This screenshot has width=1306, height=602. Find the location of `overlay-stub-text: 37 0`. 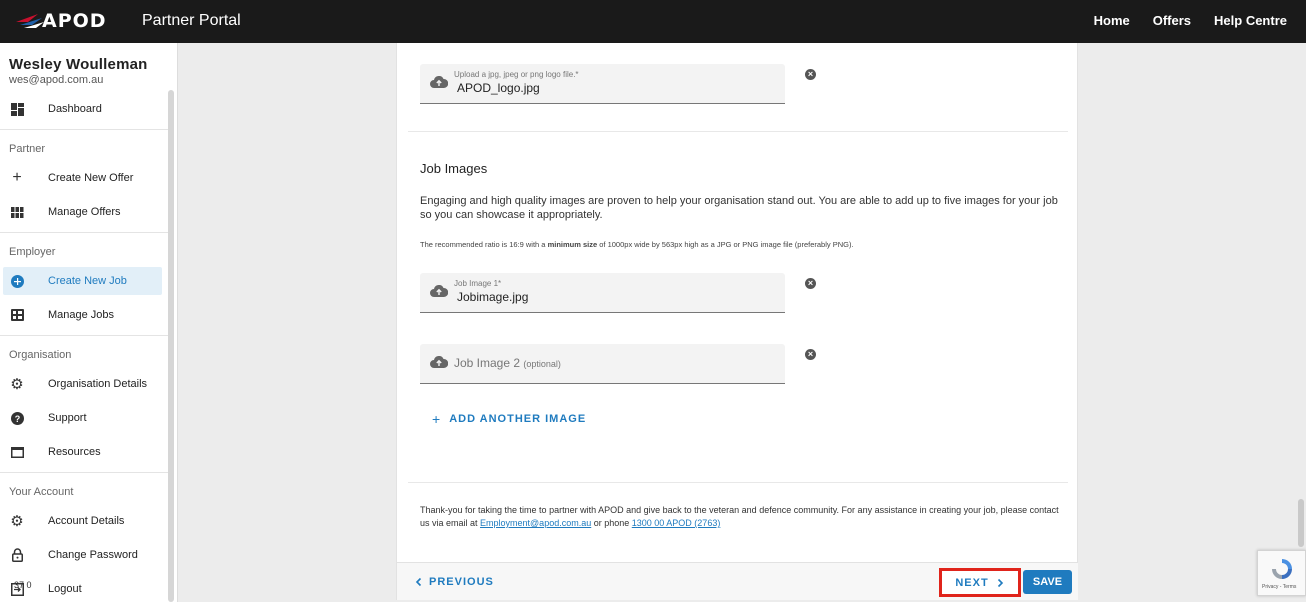

overlay-stub-text: 37 0 is located at coordinates (23, 585).